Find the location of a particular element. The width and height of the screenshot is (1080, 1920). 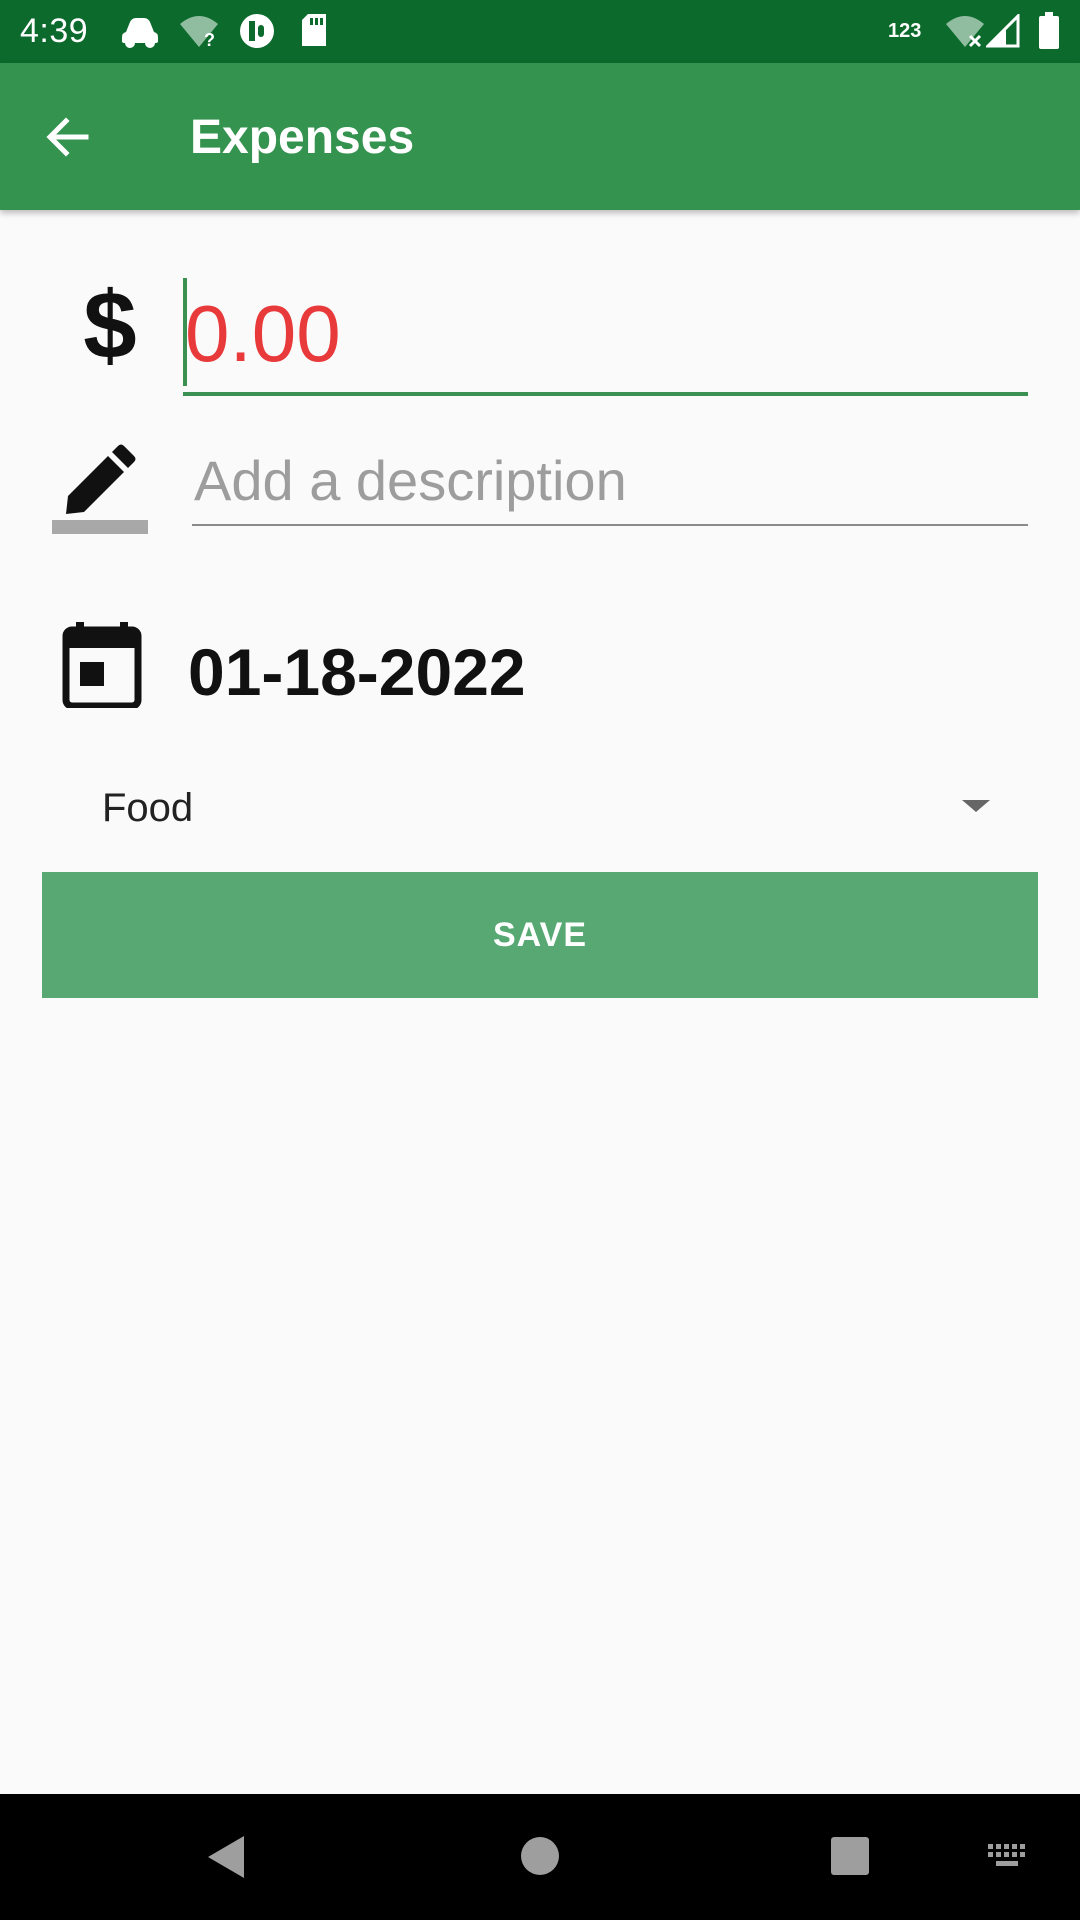

app-bar: Expenses is located at coordinates (540, 136).